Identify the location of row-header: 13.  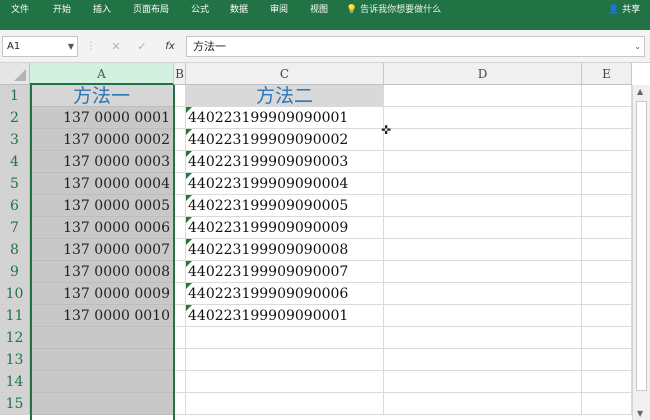
(15, 360).